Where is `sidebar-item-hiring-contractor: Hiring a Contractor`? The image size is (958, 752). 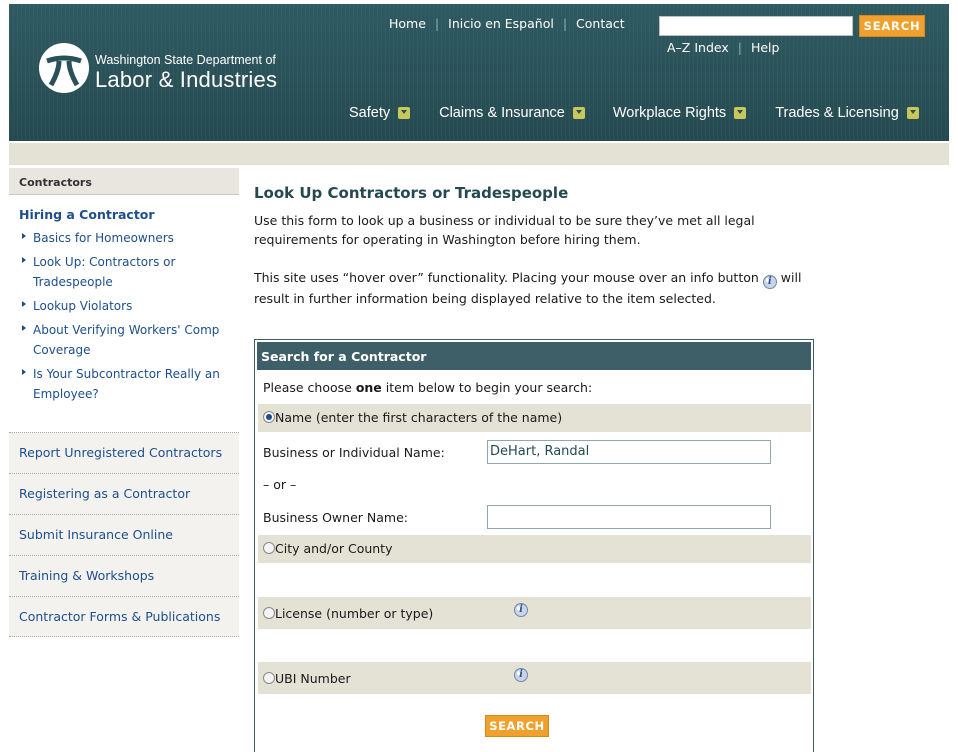
sidebar-item-hiring-contractor: Hiring a Contractor is located at coordinates (124, 211).